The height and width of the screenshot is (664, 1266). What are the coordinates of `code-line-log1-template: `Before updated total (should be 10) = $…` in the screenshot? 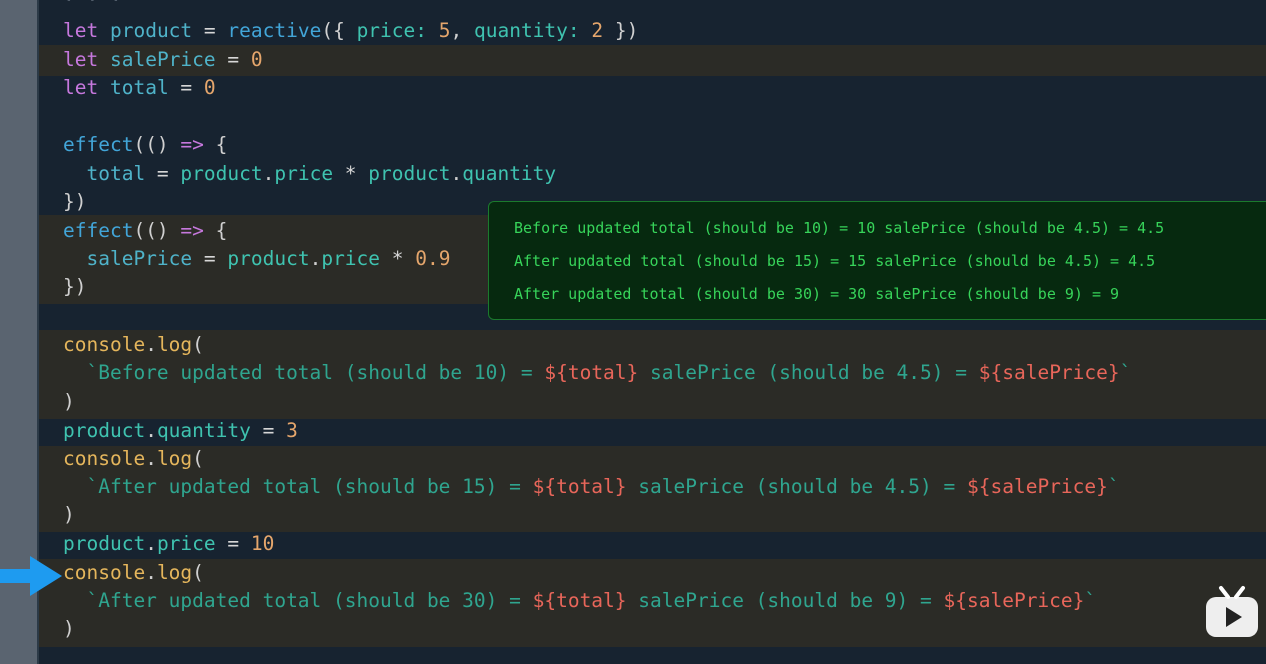 It's located at (609, 372).